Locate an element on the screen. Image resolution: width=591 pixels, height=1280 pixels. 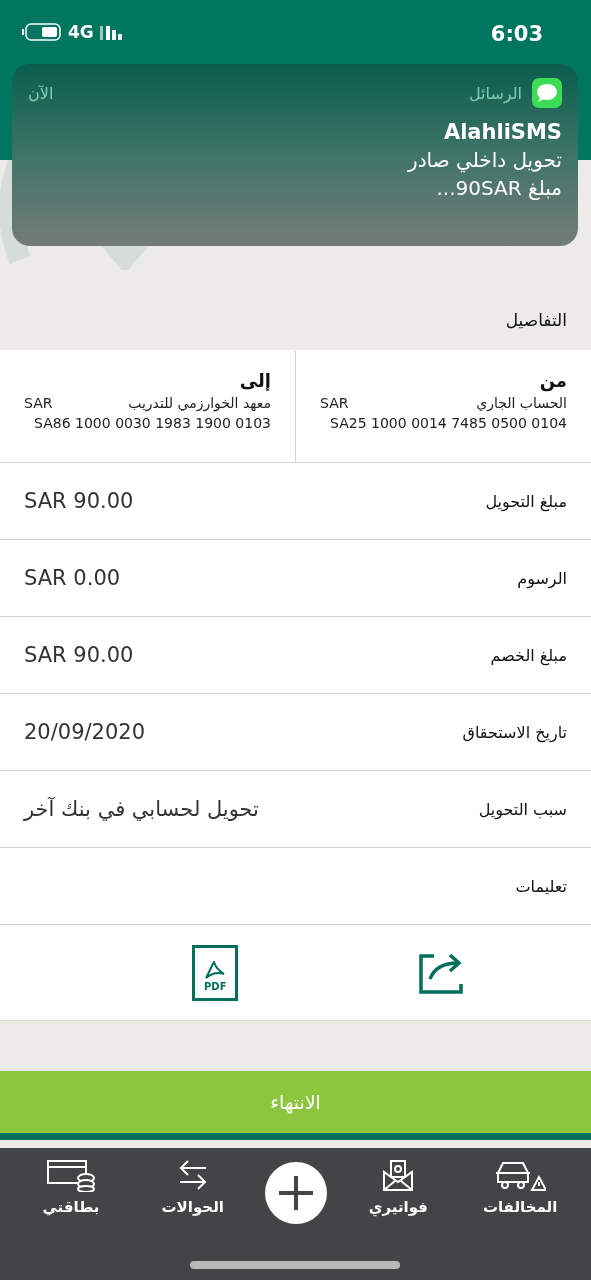
account-name: الحساب الجاري is located at coordinates (521, 403).